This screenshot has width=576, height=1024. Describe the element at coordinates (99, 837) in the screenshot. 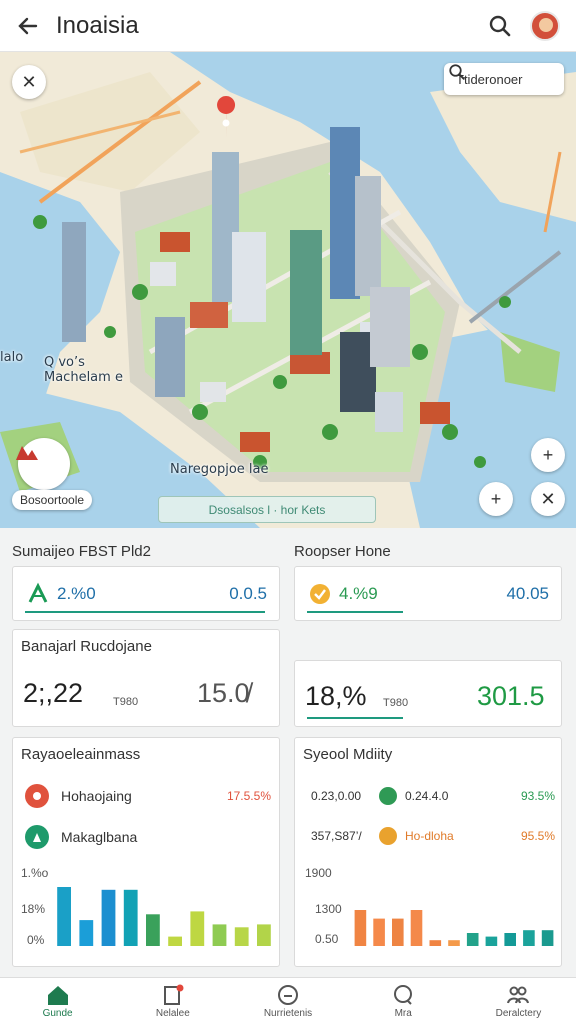

I see `left-legend-label-2: Makaglbana` at that location.